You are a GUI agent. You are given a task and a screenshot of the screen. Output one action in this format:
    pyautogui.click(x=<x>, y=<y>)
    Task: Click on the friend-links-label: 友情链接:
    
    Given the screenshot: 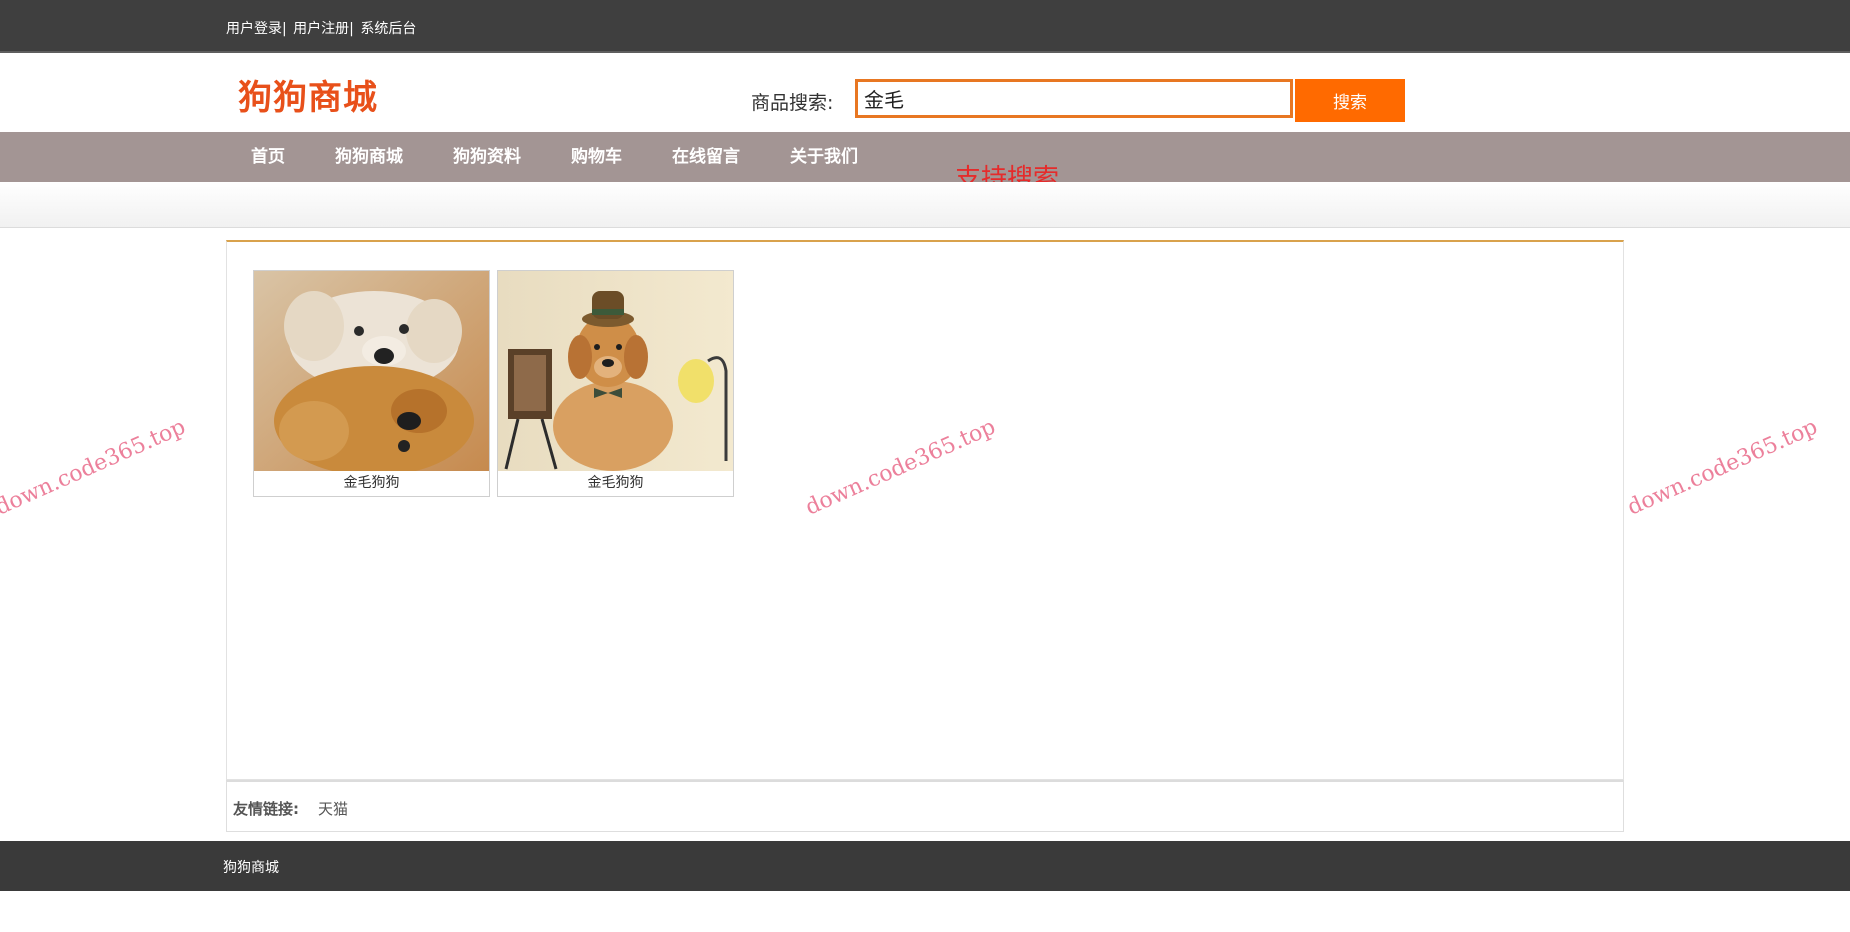 What is the action you would take?
    pyautogui.click(x=266, y=809)
    